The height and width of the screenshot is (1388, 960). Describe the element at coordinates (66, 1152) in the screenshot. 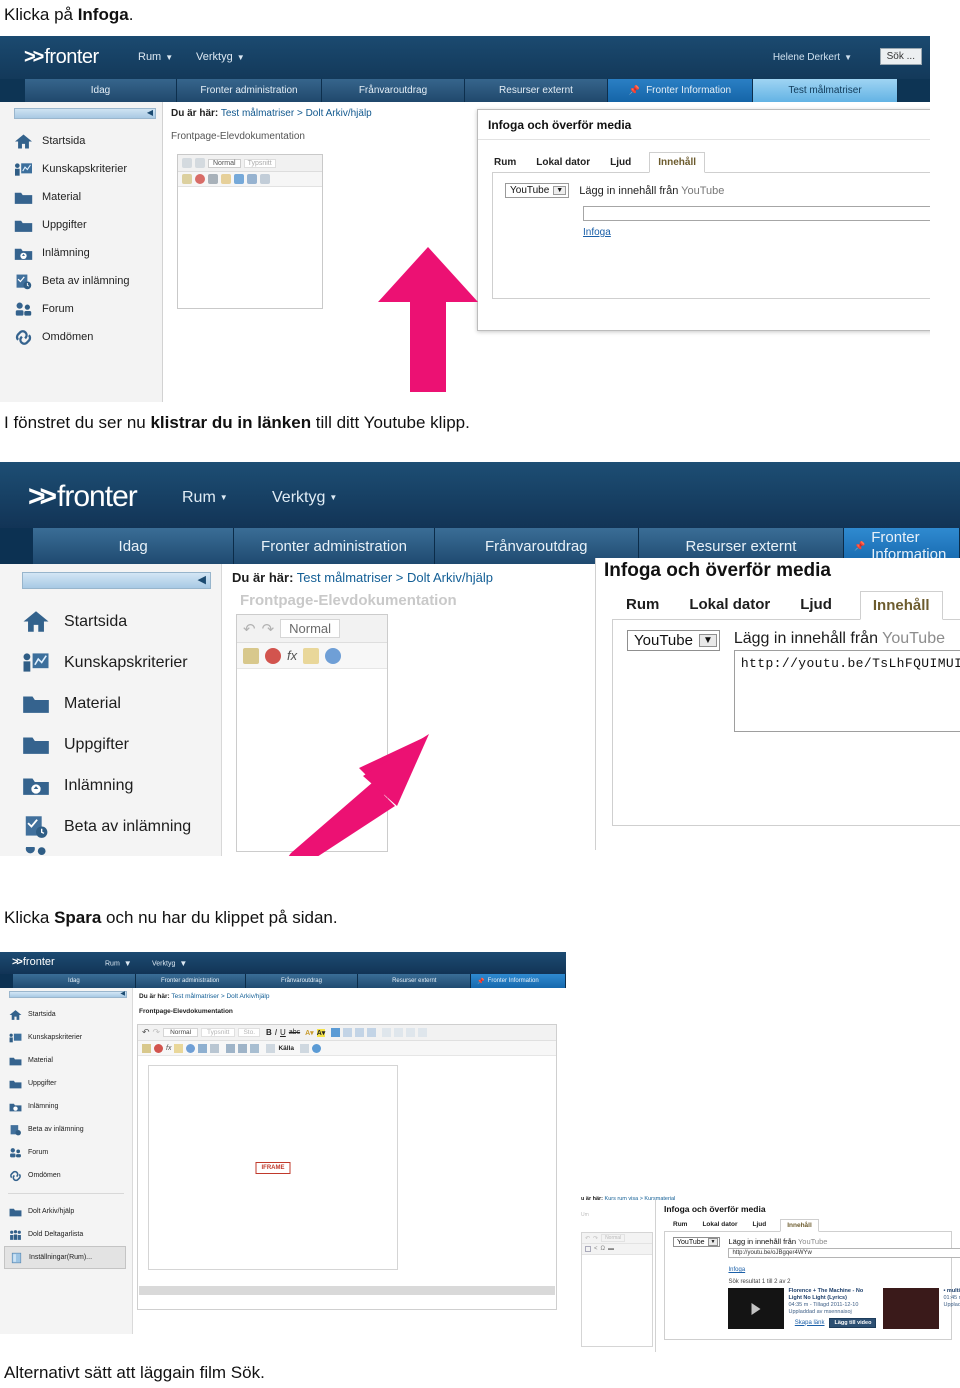

I see `sidebar-item-forum: Forum` at that location.